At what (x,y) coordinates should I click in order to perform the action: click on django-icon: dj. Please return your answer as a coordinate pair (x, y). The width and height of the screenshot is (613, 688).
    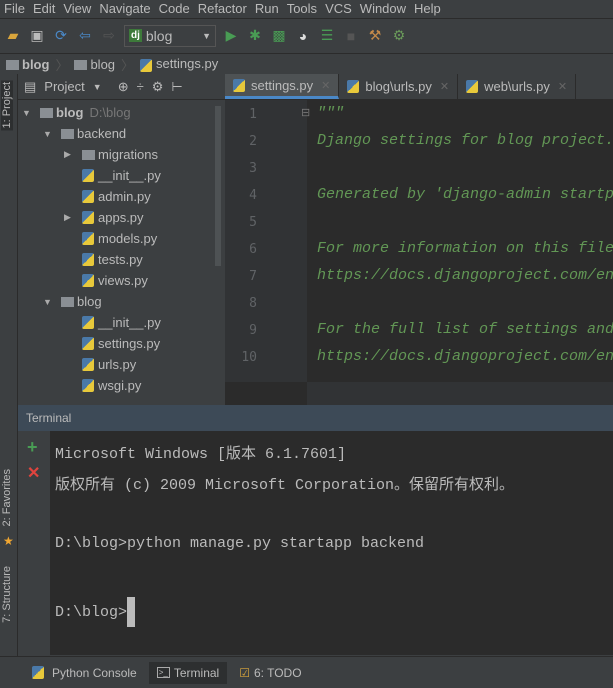
    Looking at the image, I should click on (135, 35).